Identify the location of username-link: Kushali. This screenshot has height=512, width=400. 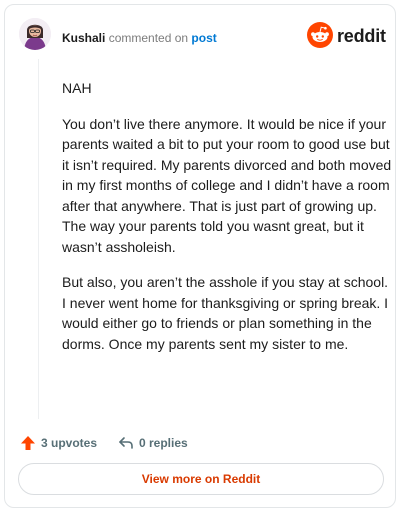
(83, 38).